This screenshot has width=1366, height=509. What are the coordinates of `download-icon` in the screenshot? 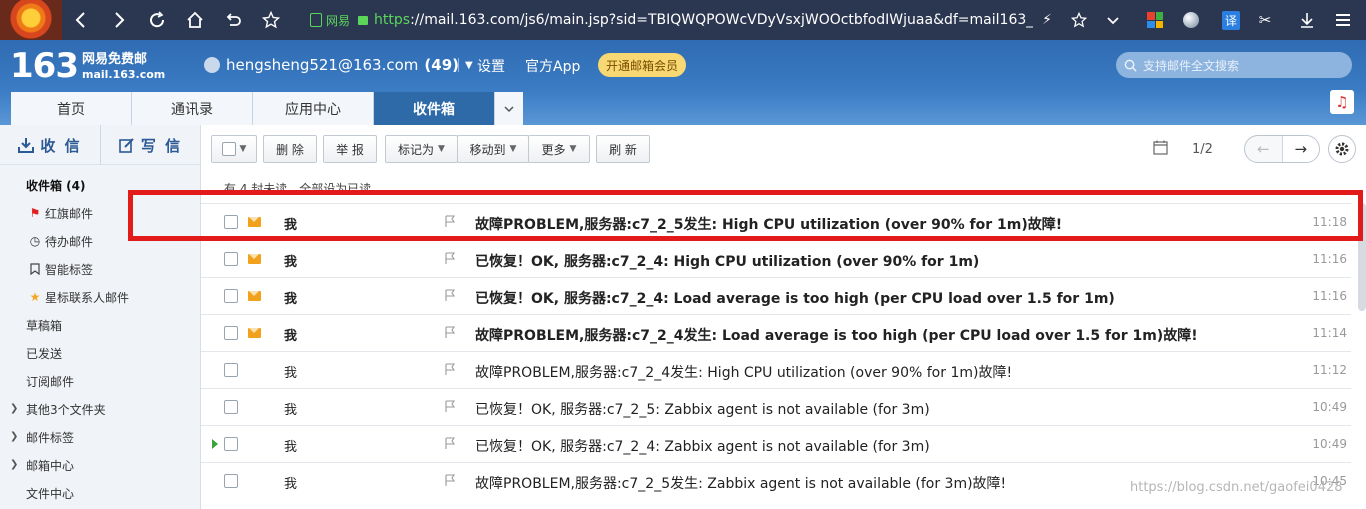 It's located at (1307, 20).